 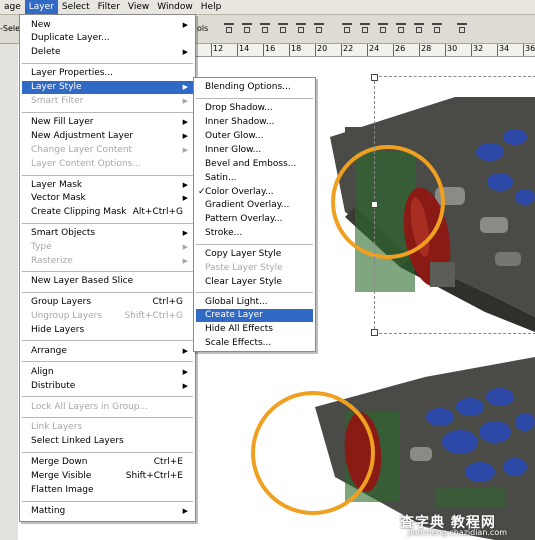 What do you see at coordinates (107, 247) in the screenshot?
I see `menu-item-type: Type ▶` at bounding box center [107, 247].